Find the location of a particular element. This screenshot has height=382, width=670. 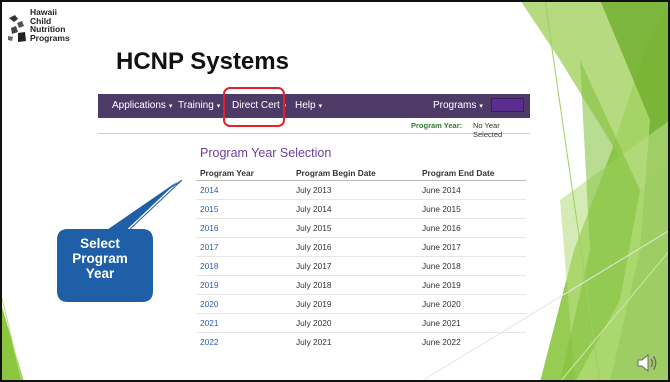

callout-bubble is located at coordinates (122, 238).